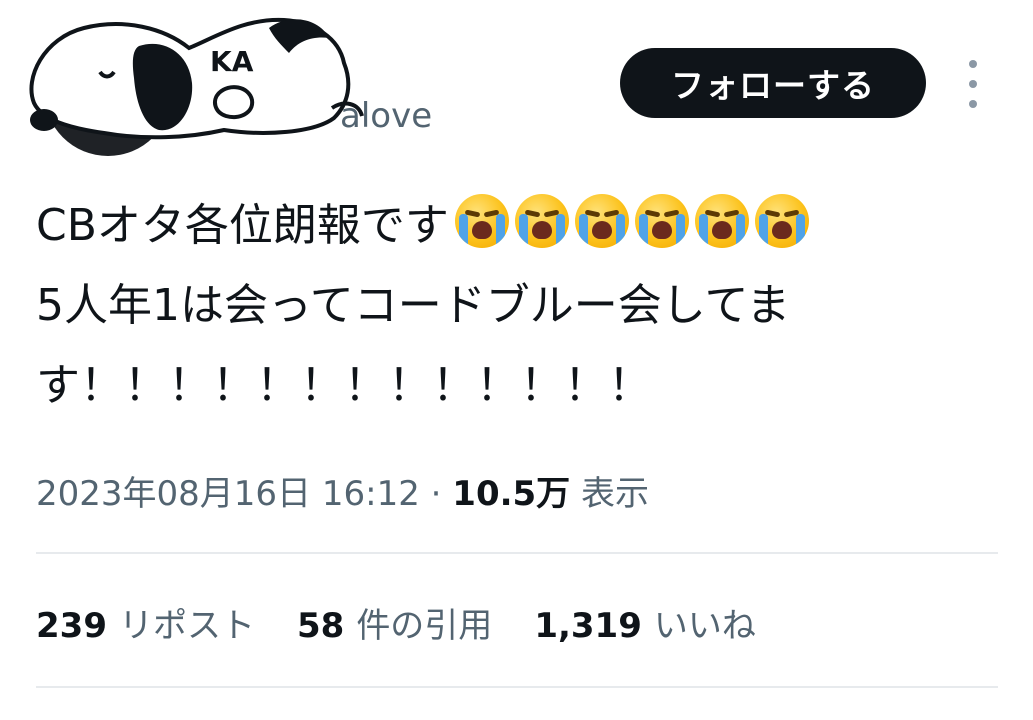 The width and height of the screenshot is (1033, 720). I want to click on emoji-row, so click(629, 222).